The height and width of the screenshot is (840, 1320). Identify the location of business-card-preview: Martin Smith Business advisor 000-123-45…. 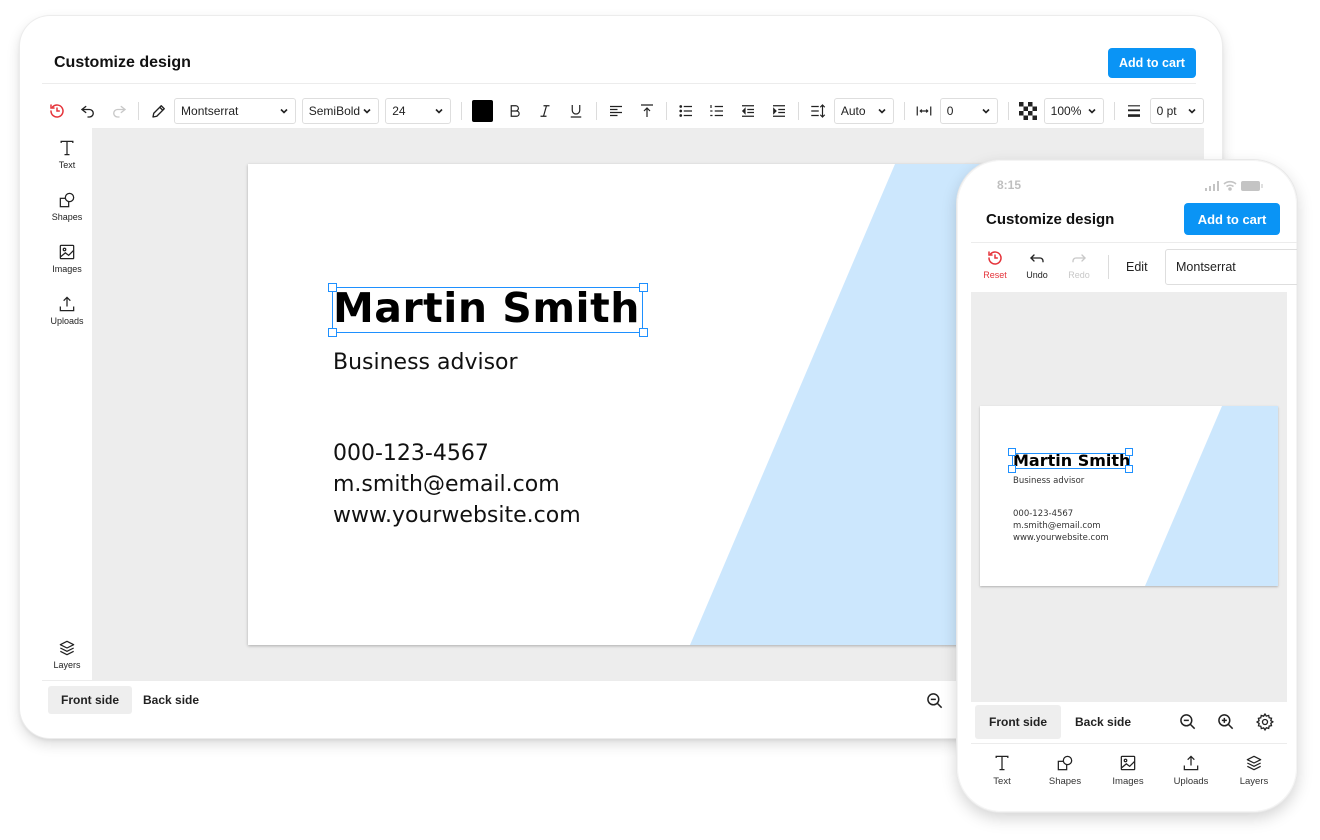
(1129, 496).